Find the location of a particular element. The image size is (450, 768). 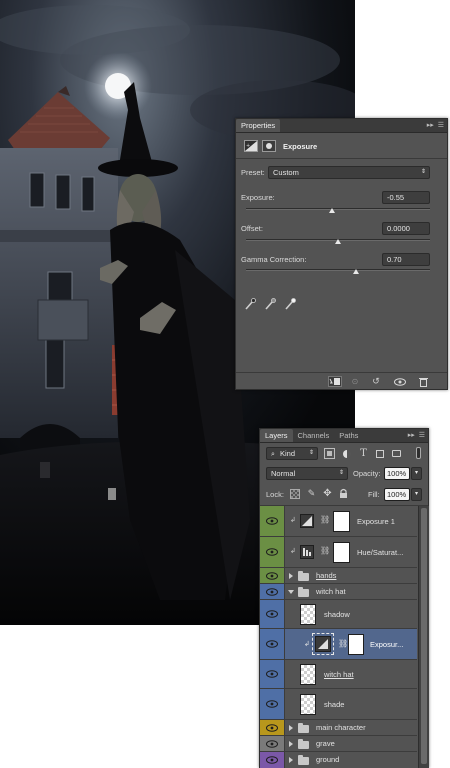

scrollbar-thumb is located at coordinates (424, 636).